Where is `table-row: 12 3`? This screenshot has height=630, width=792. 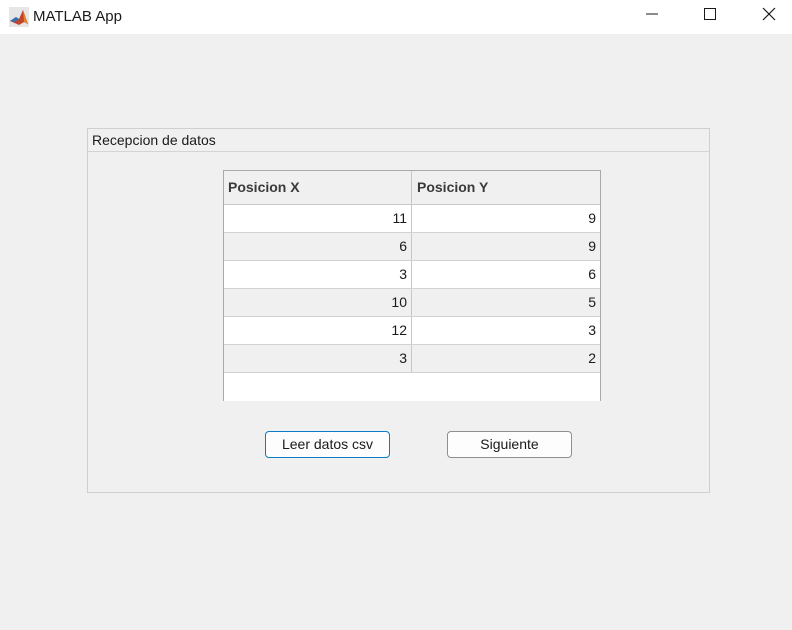
table-row: 12 3 is located at coordinates (412, 331).